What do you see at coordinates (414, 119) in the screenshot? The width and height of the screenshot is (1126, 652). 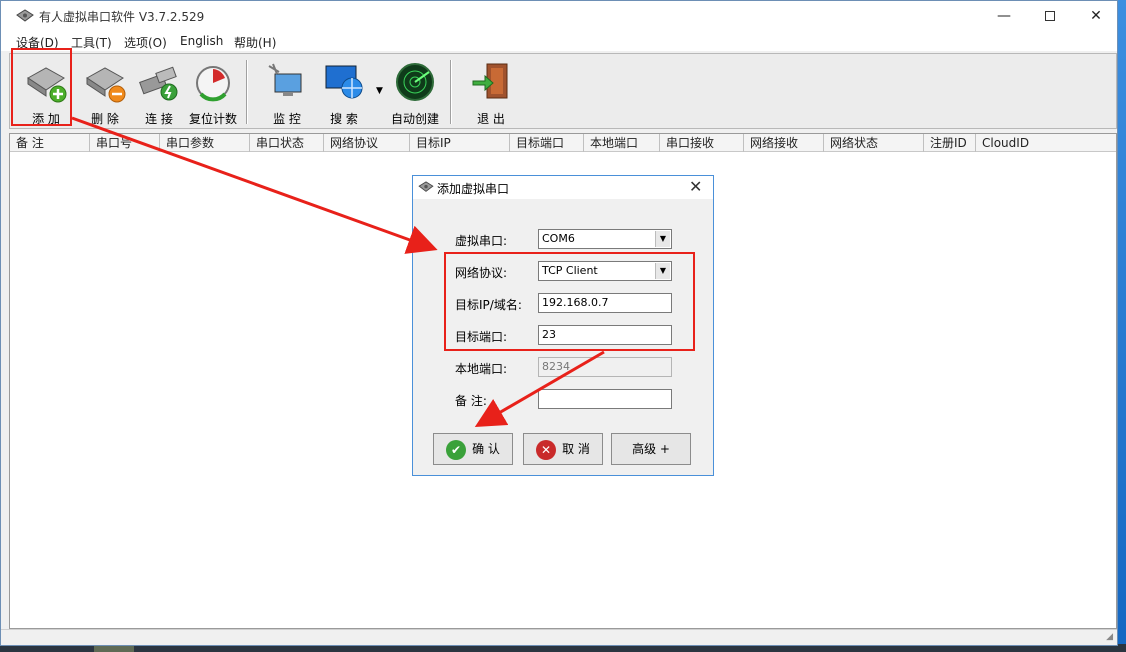 I see `auto-create-label: 自动创建` at bounding box center [414, 119].